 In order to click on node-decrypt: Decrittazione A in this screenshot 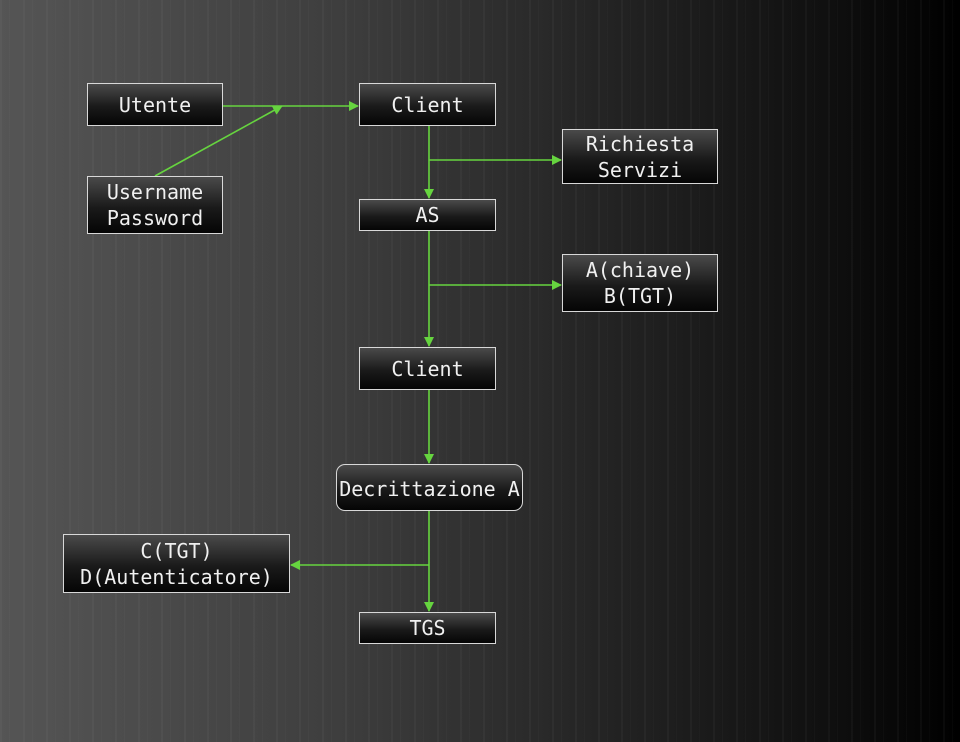, I will do `click(429, 487)`.